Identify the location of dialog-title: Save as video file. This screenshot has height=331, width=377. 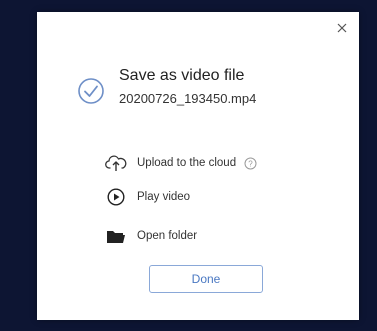
(182, 75).